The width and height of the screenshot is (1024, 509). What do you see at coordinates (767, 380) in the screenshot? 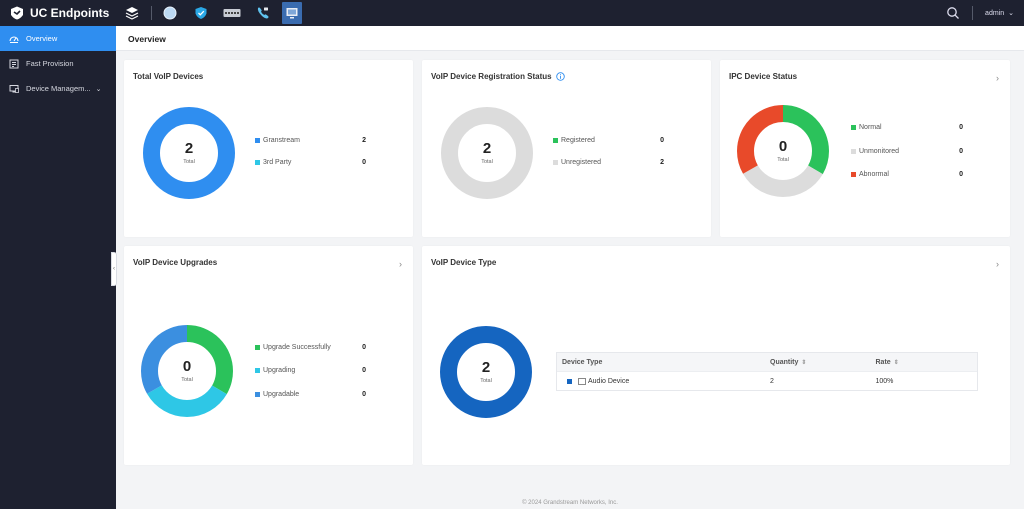
I see `table-row: Audio Device 2 100%` at bounding box center [767, 380].